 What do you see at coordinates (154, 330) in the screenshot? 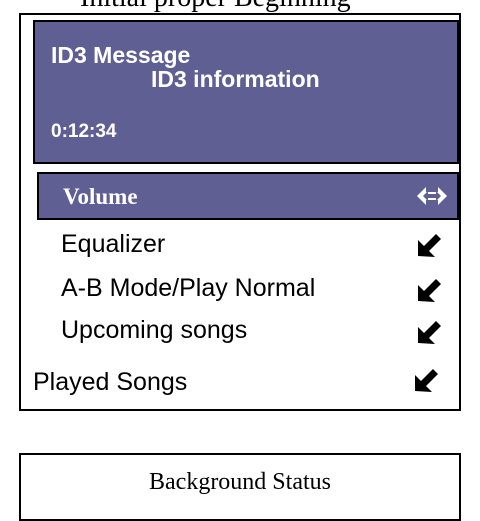
I see `menu-item-label: Upcoming songs` at bounding box center [154, 330].